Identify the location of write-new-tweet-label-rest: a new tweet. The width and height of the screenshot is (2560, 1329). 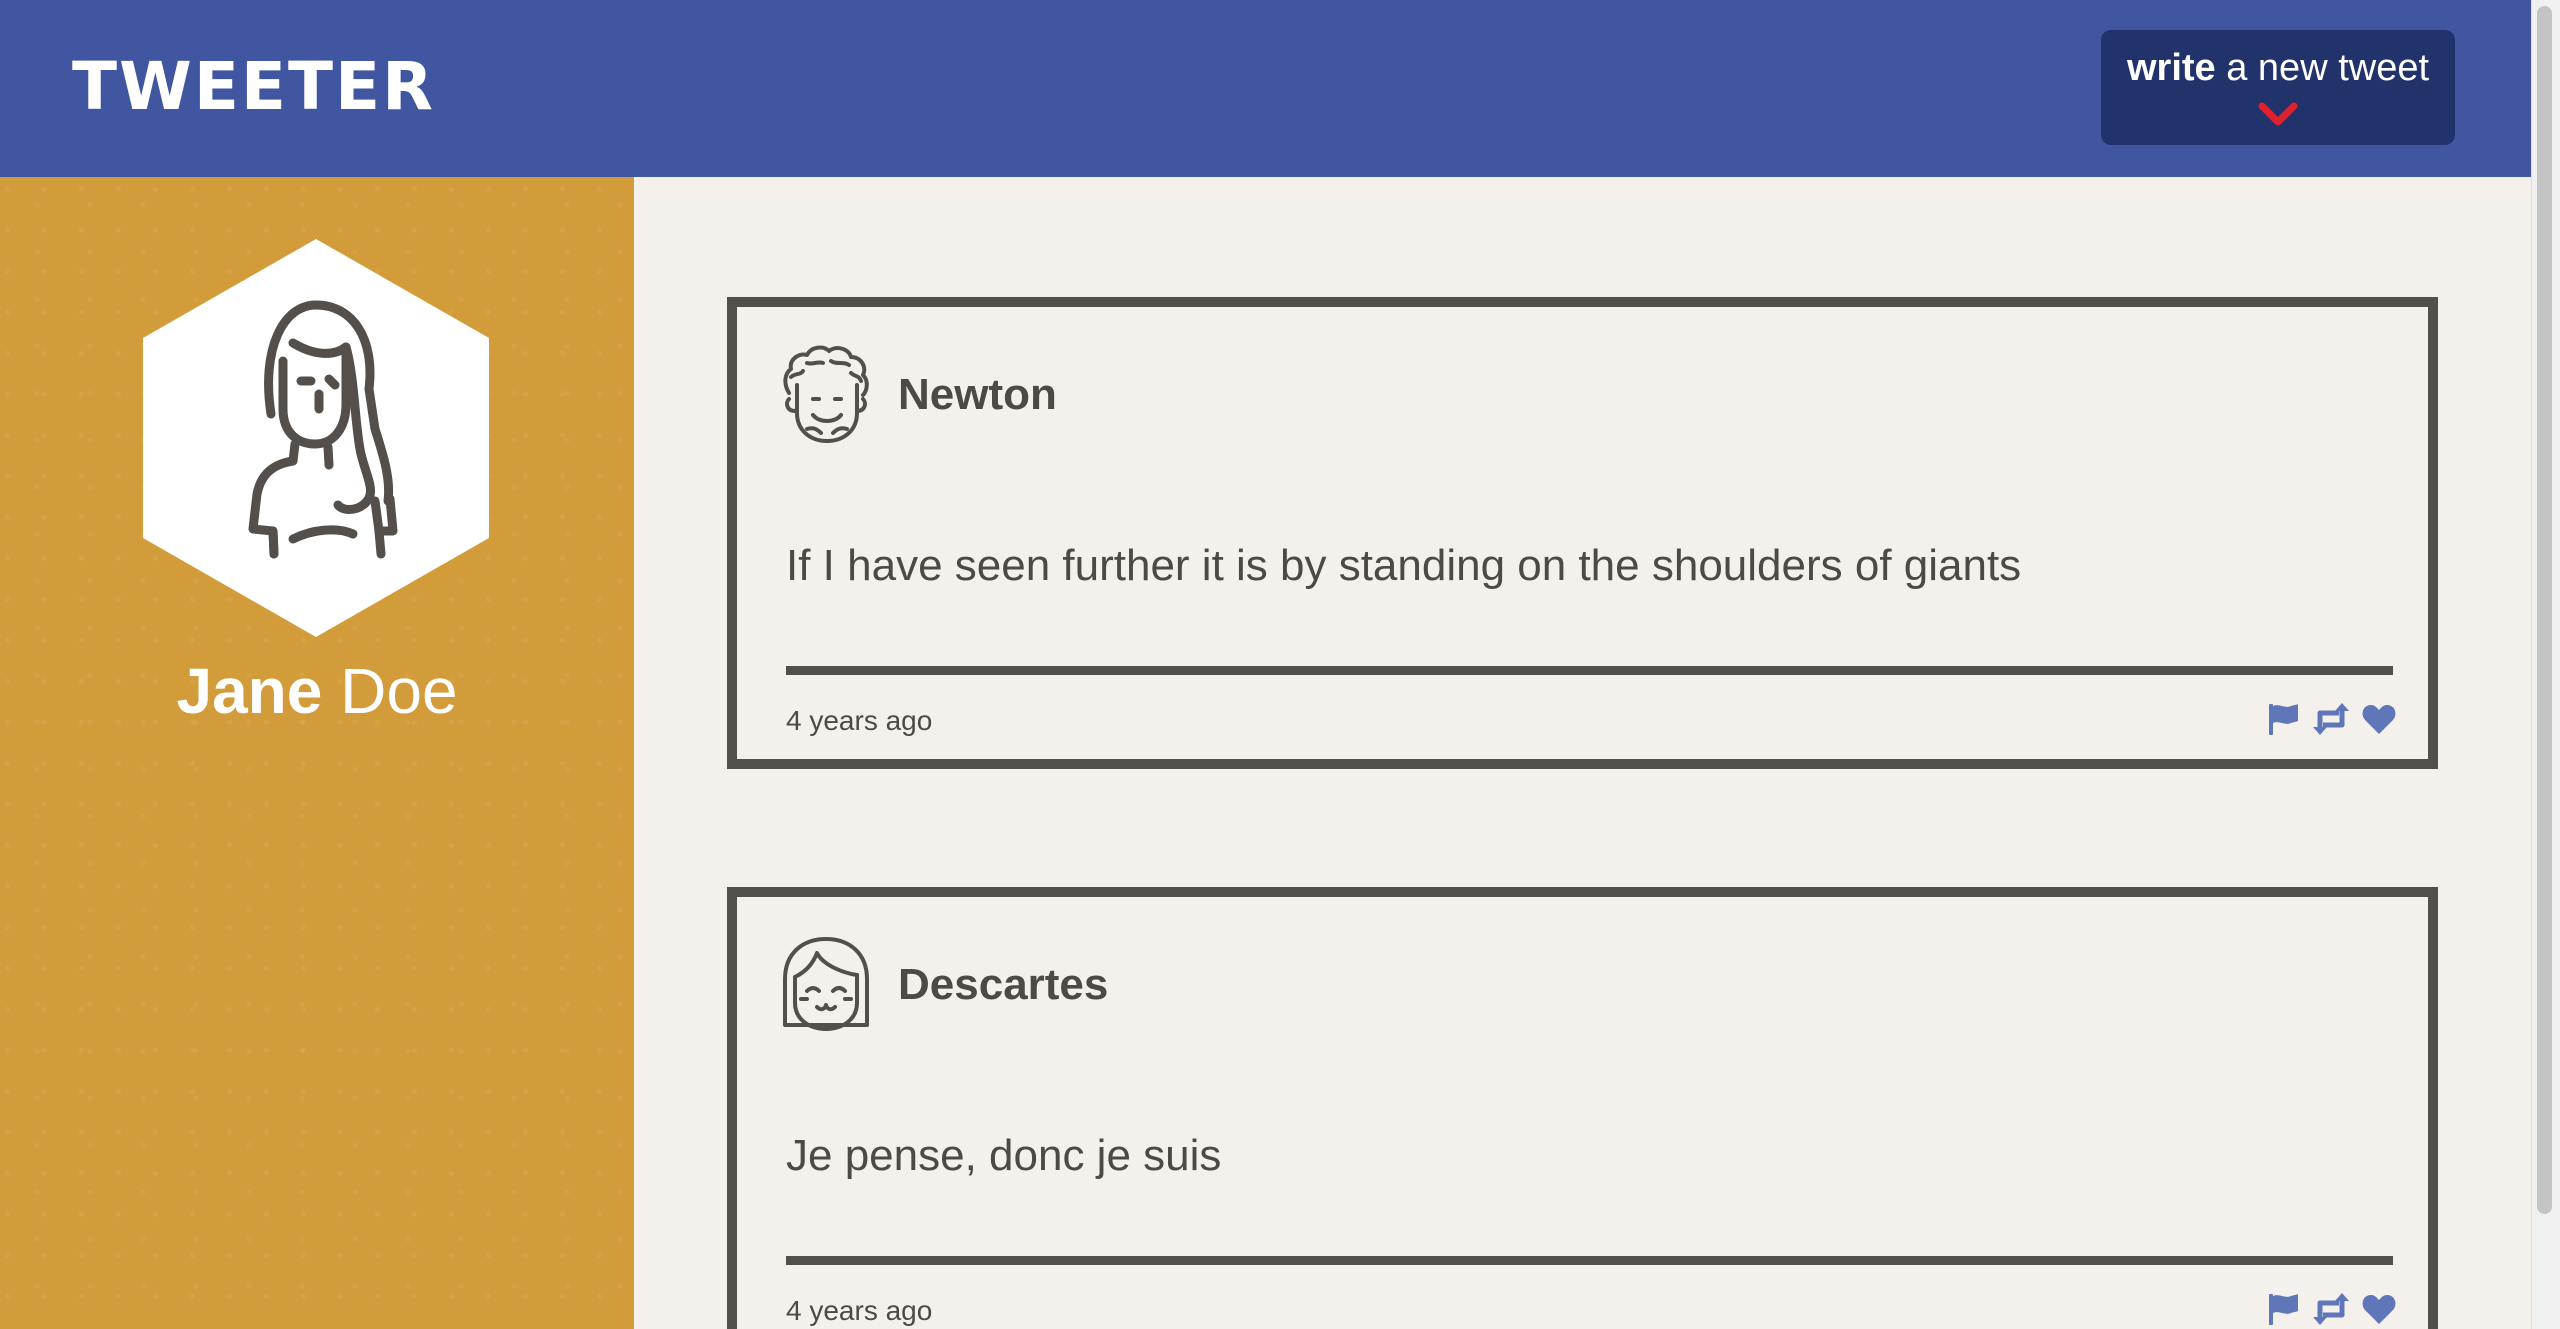
(2322, 68).